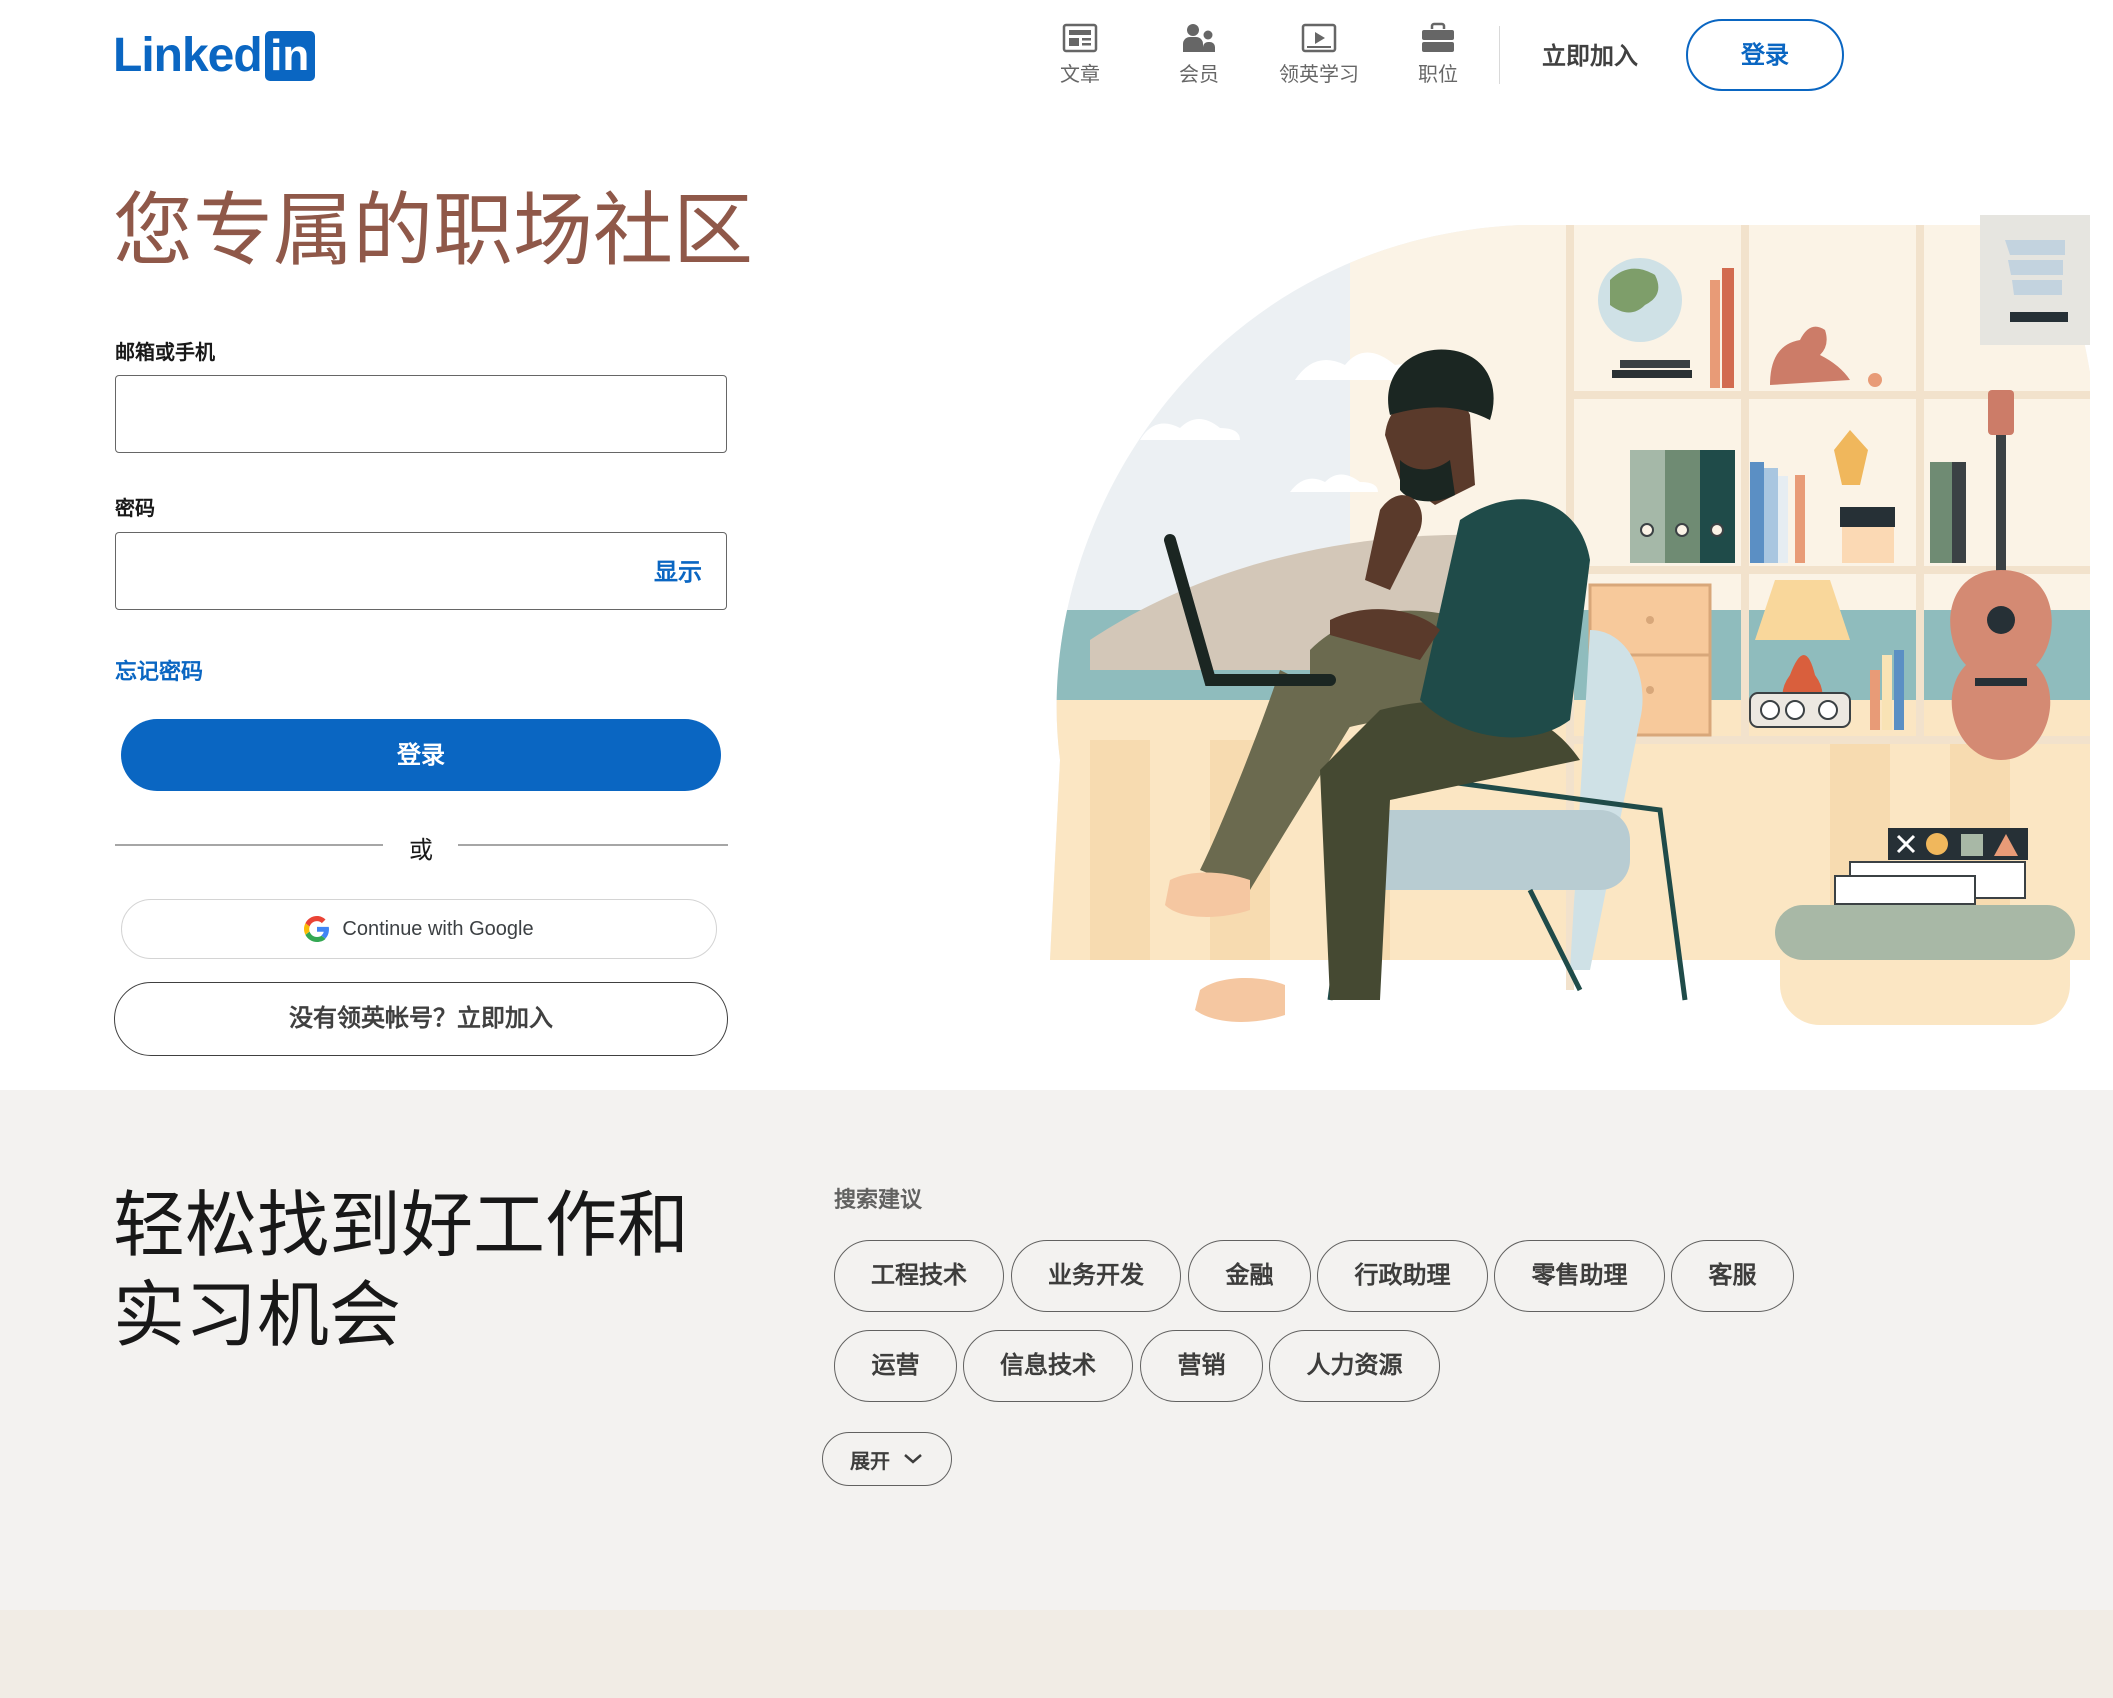 This screenshot has width=2113, height=1698. What do you see at coordinates (188, 55) in the screenshot?
I see `logo-wordmark: Linked` at bounding box center [188, 55].